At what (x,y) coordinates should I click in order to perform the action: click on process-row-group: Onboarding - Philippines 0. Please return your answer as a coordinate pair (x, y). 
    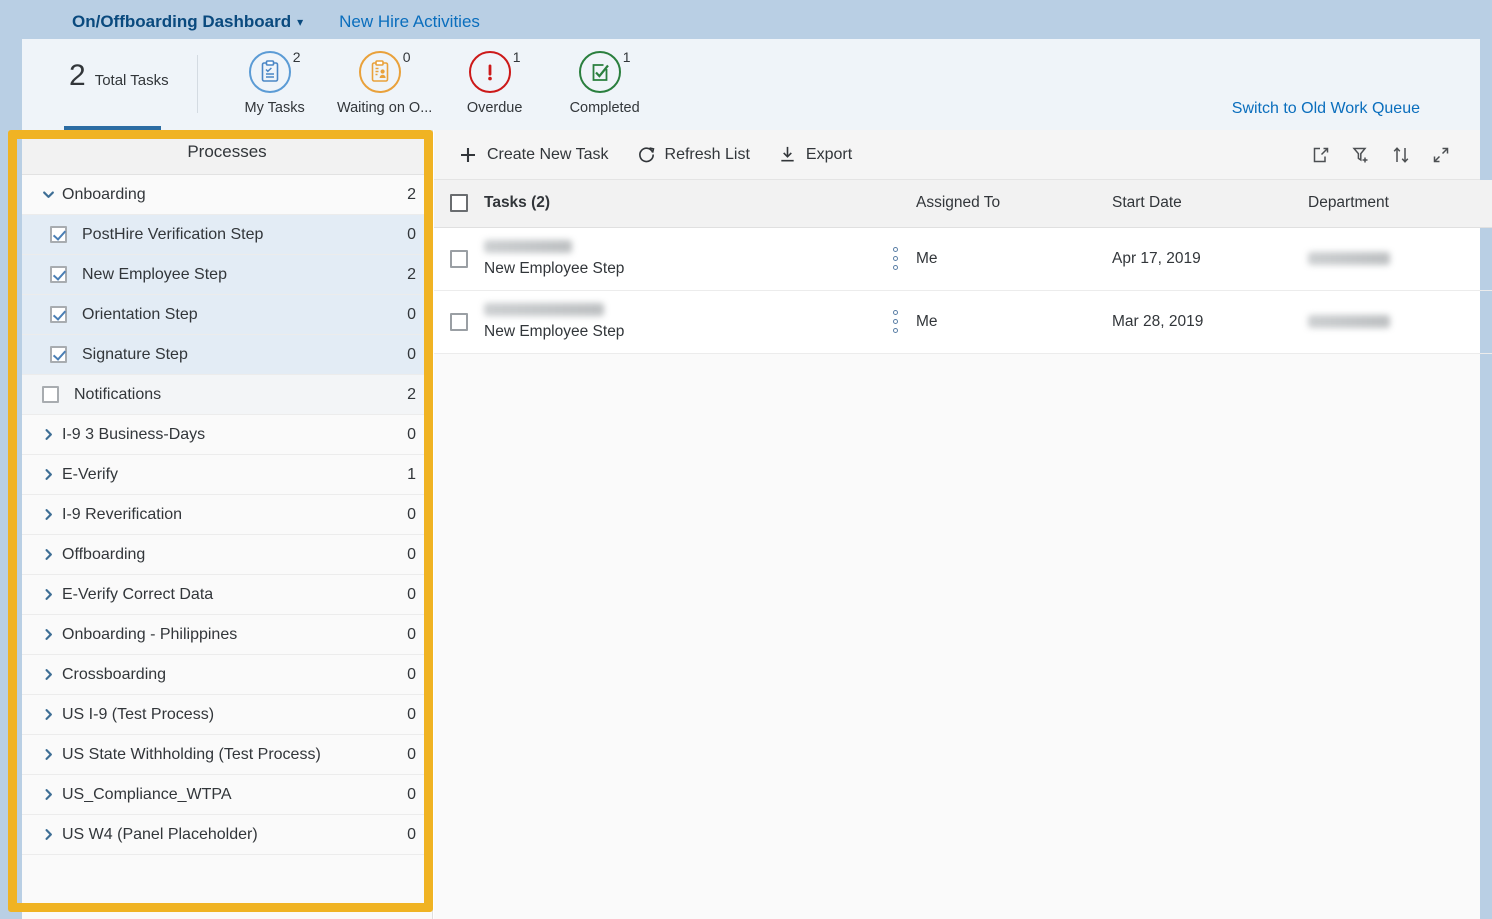
    Looking at the image, I should click on (227, 635).